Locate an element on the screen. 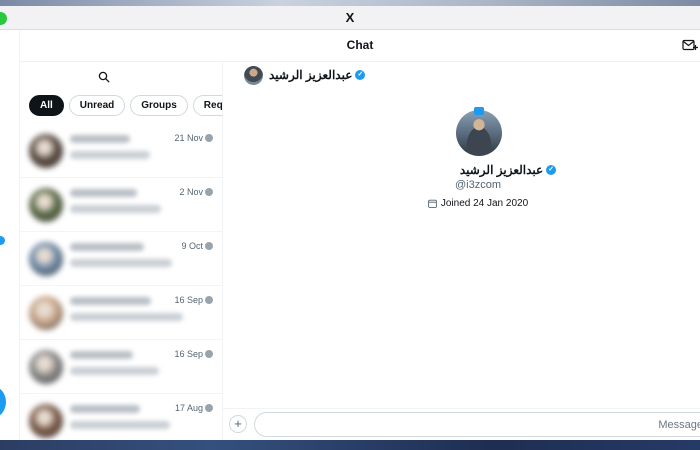 This screenshot has width=700, height=450. conversation-date-text: 9 Oct is located at coordinates (192, 246).